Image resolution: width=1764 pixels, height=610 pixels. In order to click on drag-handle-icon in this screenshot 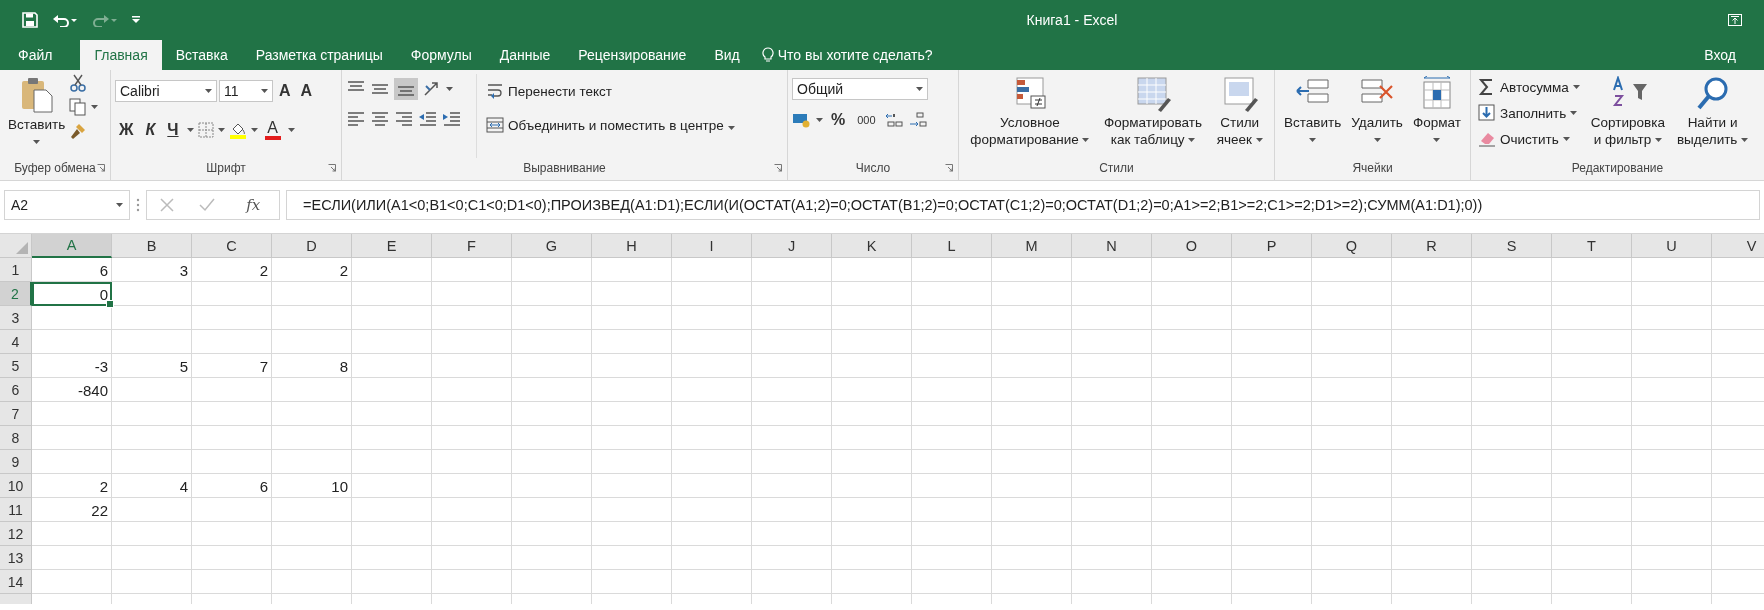, I will do `click(138, 205)`.